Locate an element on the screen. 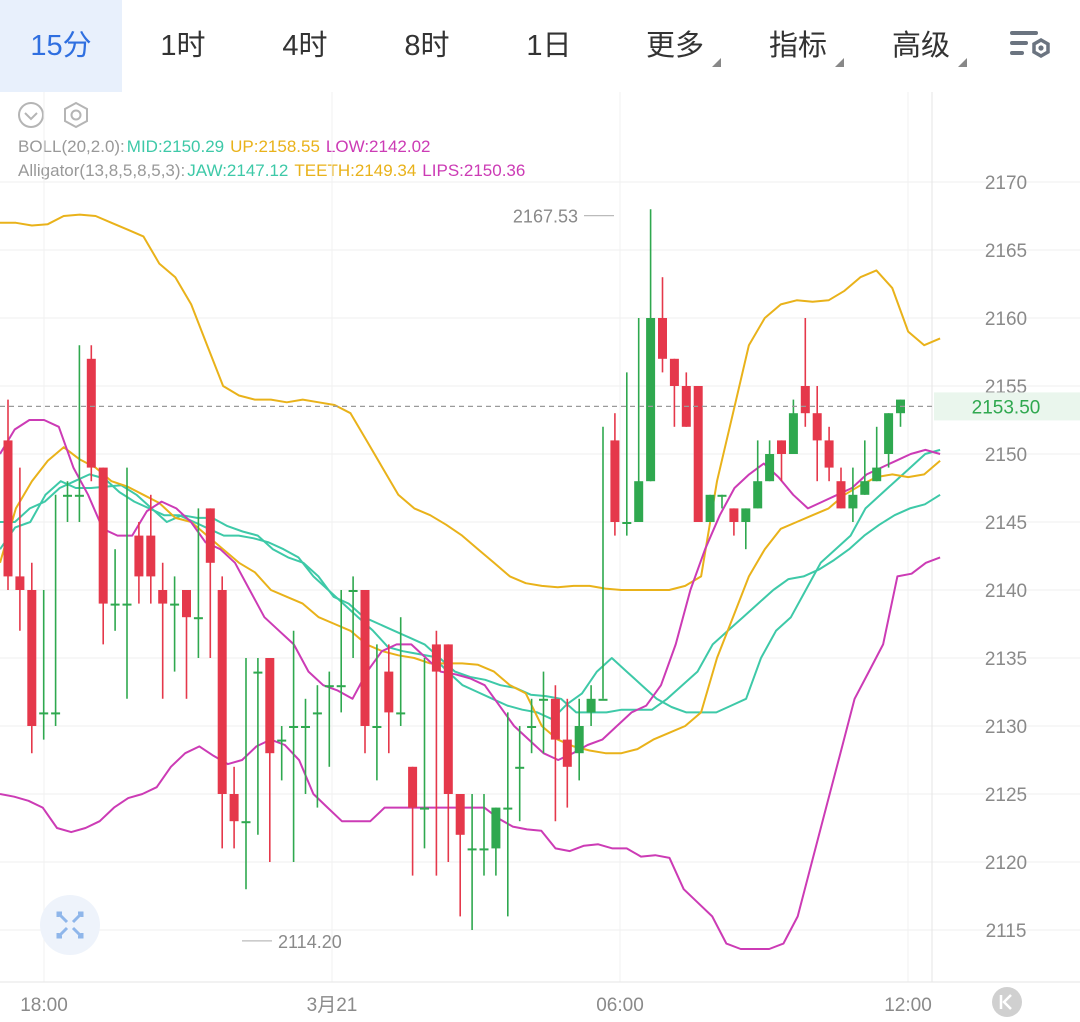 The height and width of the screenshot is (1022, 1080). max-price-label: 2167.53 is located at coordinates (545, 217).